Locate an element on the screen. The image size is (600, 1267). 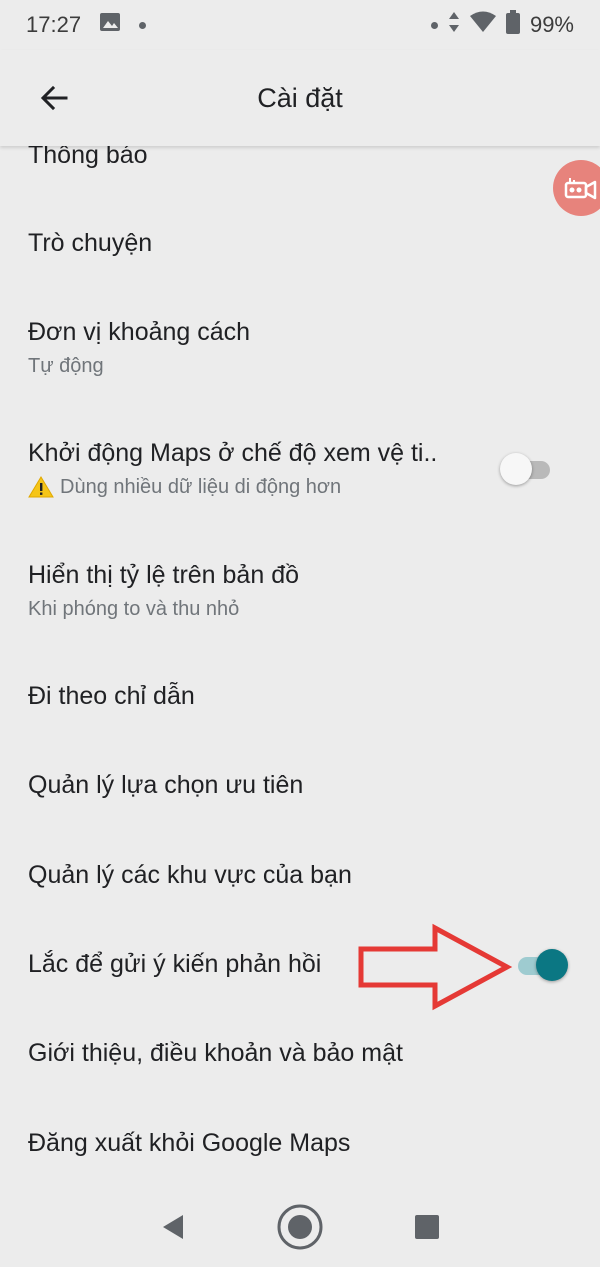
status-left: 17:27 is located at coordinates (86, 25).